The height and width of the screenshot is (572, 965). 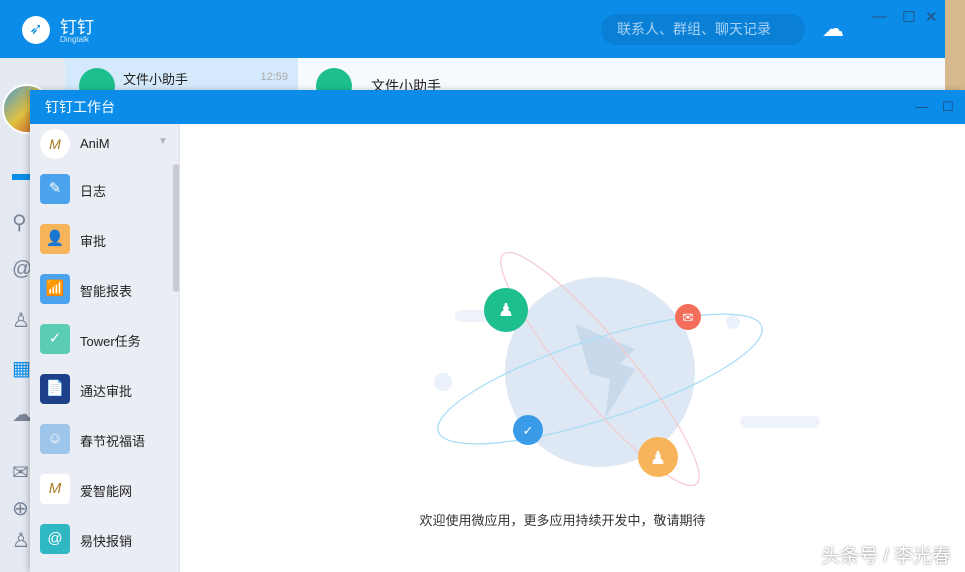 I want to click on messages-icon: ▬, so click(x=22, y=174).